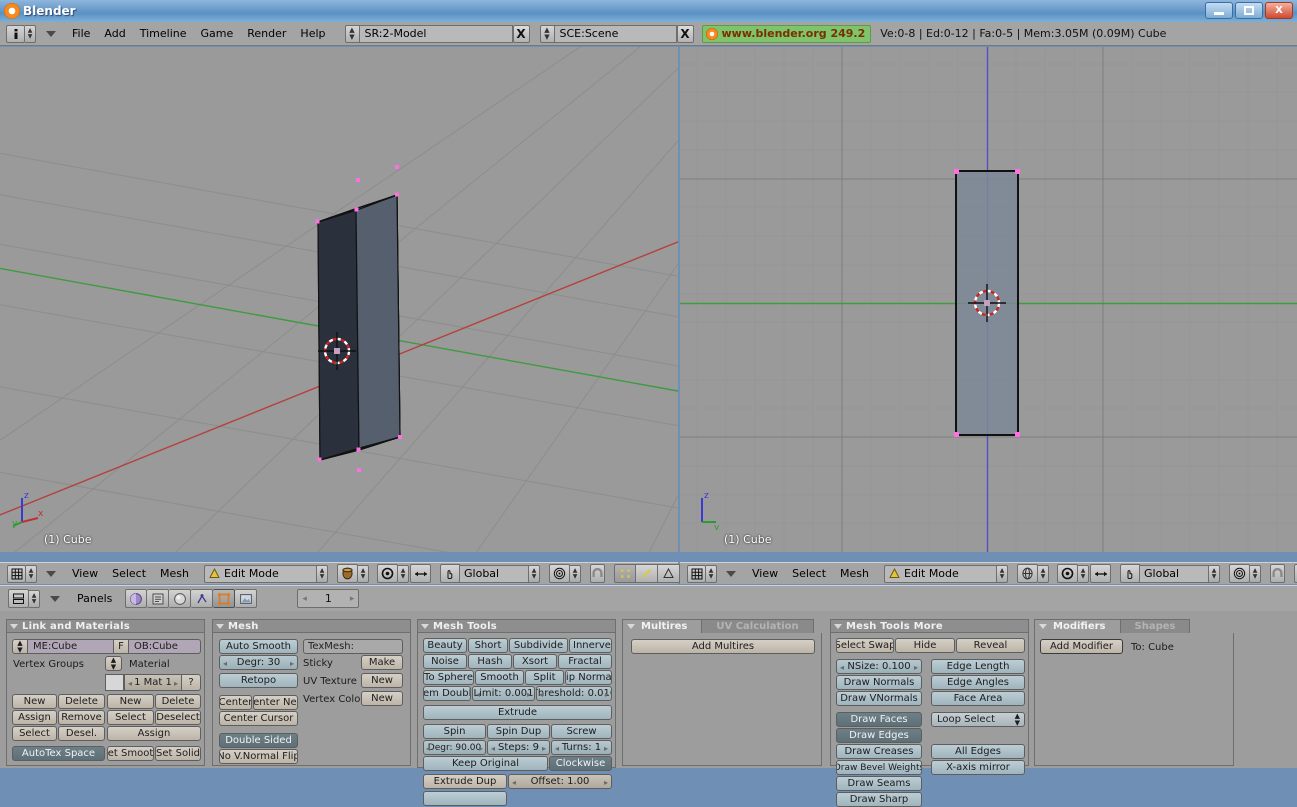  What do you see at coordinates (258, 740) in the screenshot?
I see `double-sided-toggle: Double Sided` at bounding box center [258, 740].